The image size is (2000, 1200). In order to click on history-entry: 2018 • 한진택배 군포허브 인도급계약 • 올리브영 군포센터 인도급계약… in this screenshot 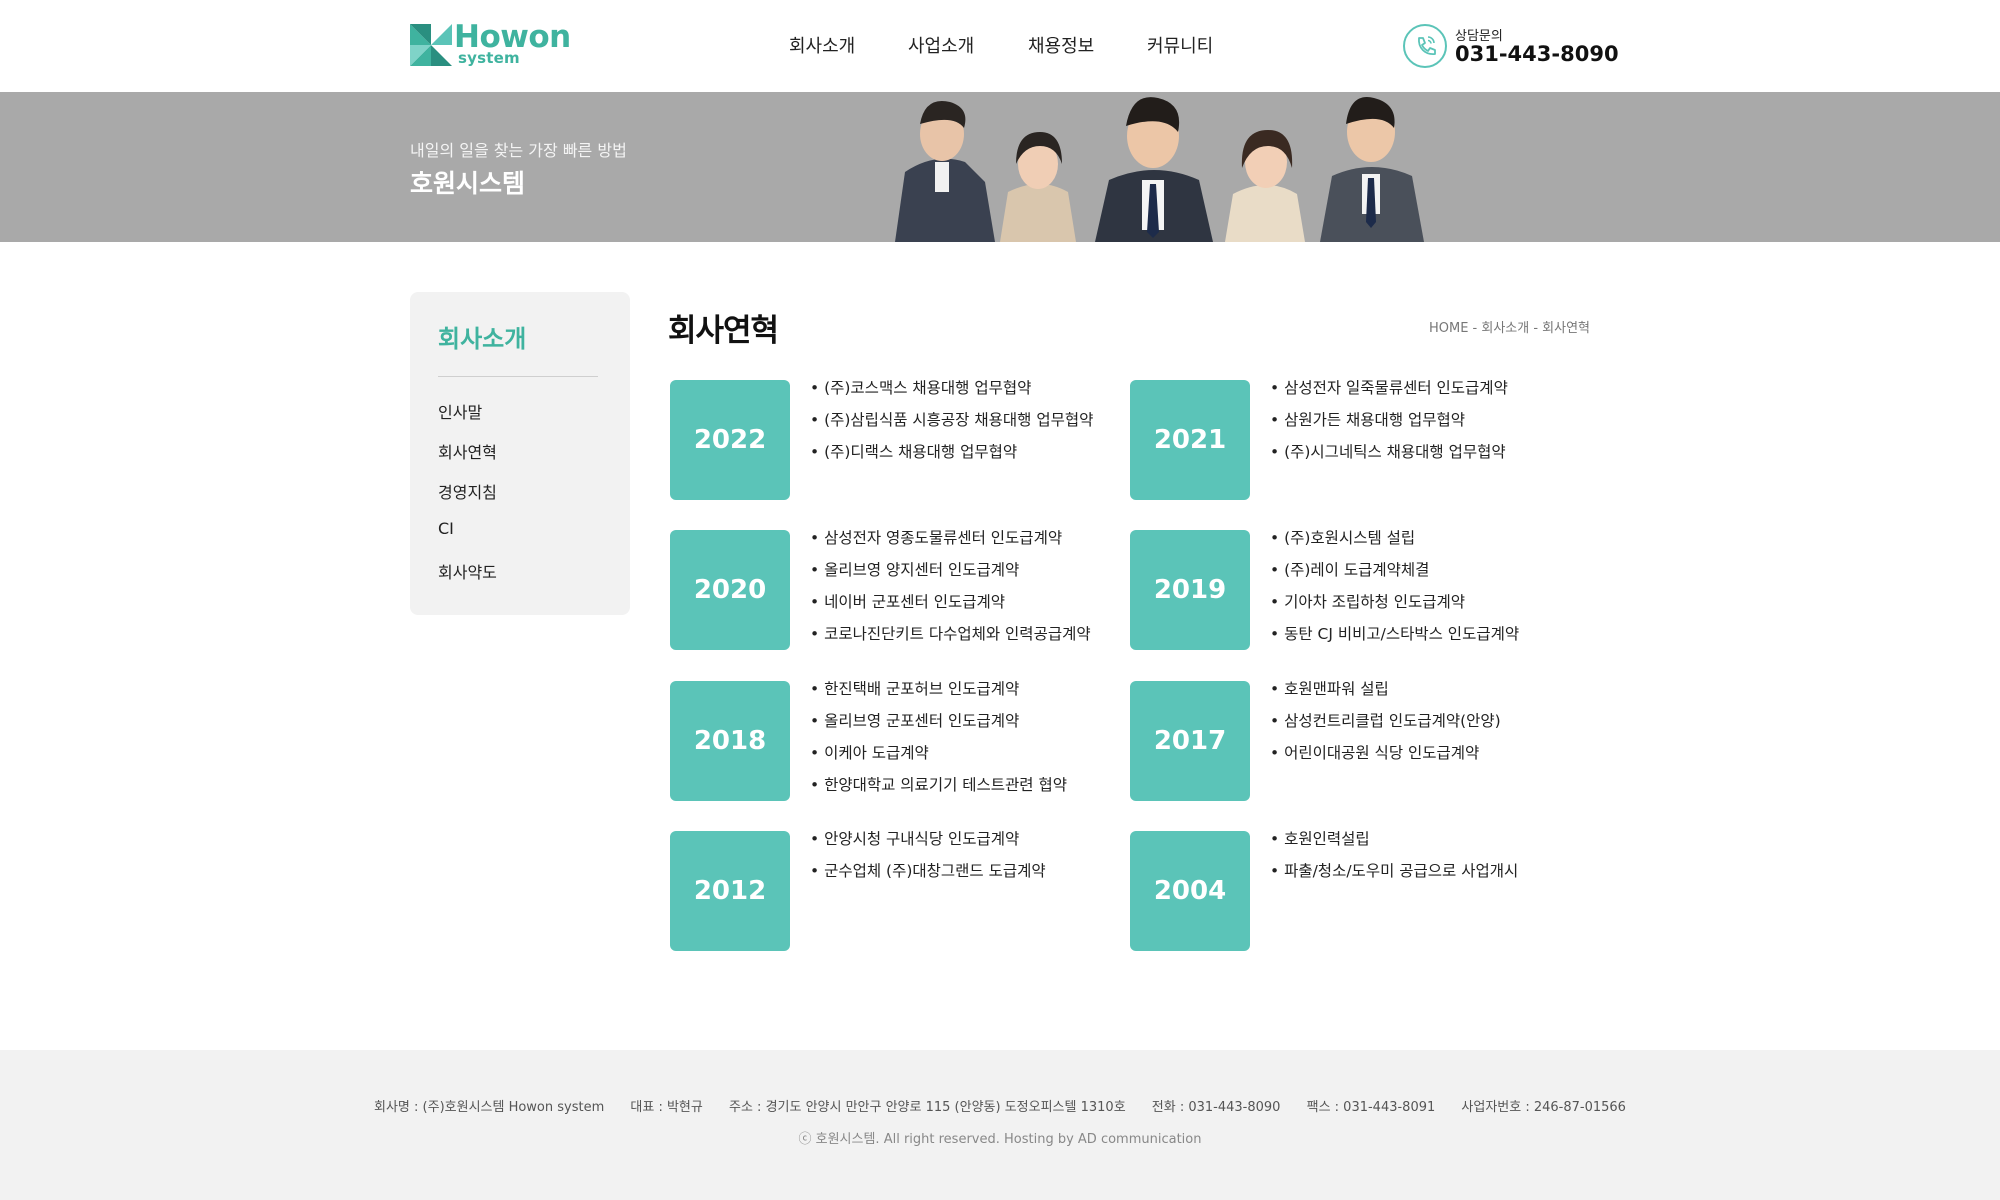, I will do `click(900, 740)`.